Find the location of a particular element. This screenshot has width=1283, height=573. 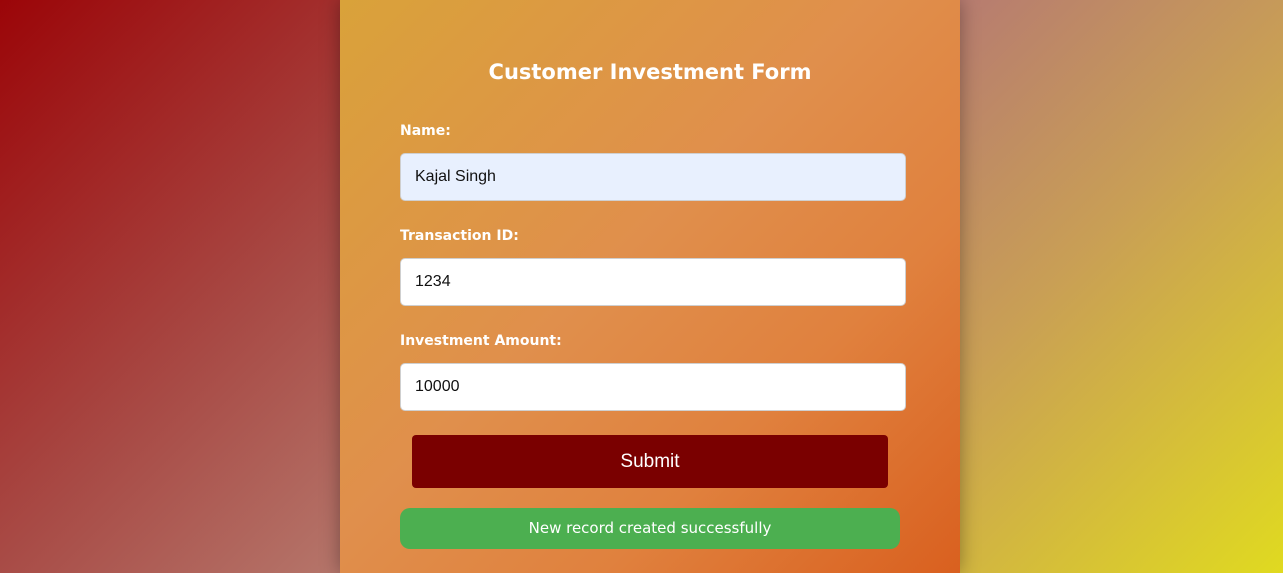

transaction-id-input is located at coordinates (653, 282).